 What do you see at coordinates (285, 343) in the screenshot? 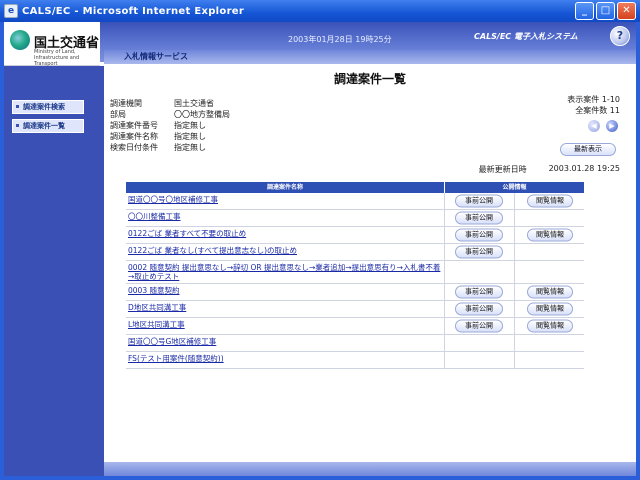
I see `procurement-name-link: 国道〇〇号G地区補修工事` at bounding box center [285, 343].